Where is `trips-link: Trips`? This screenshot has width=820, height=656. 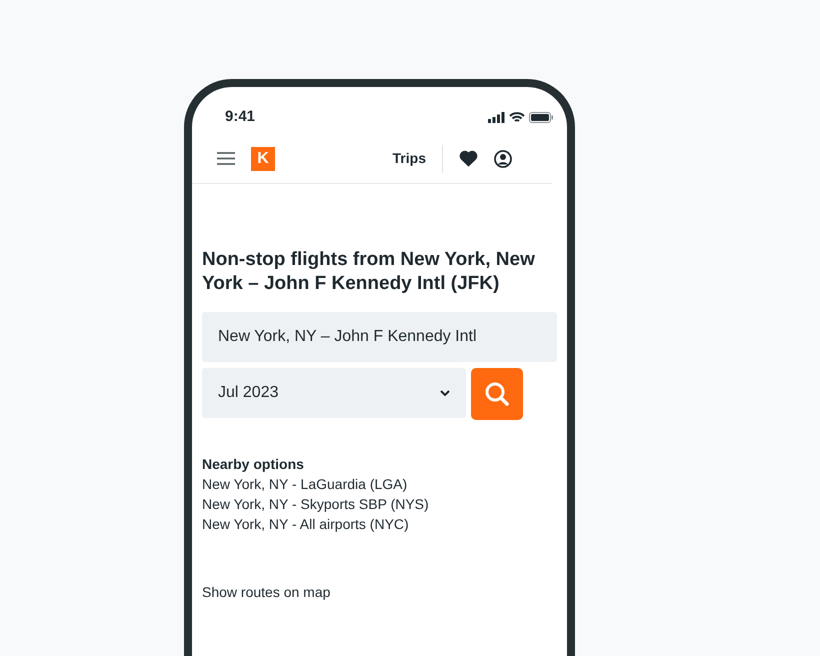 trips-link: Trips is located at coordinates (409, 158).